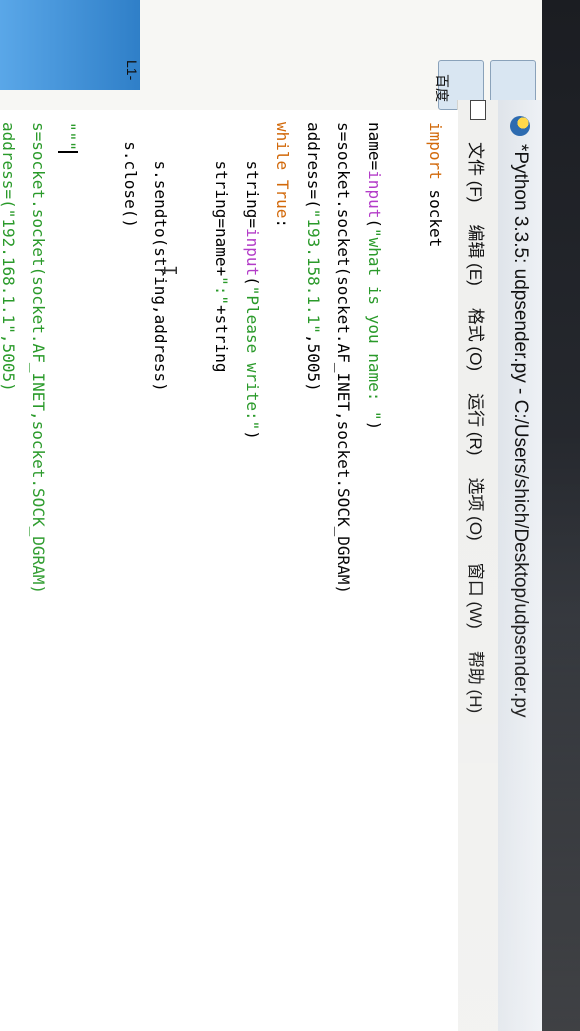 The image size is (580, 1031). What do you see at coordinates (313, 165) in the screenshot?
I see `code-token: address=(` at bounding box center [313, 165].